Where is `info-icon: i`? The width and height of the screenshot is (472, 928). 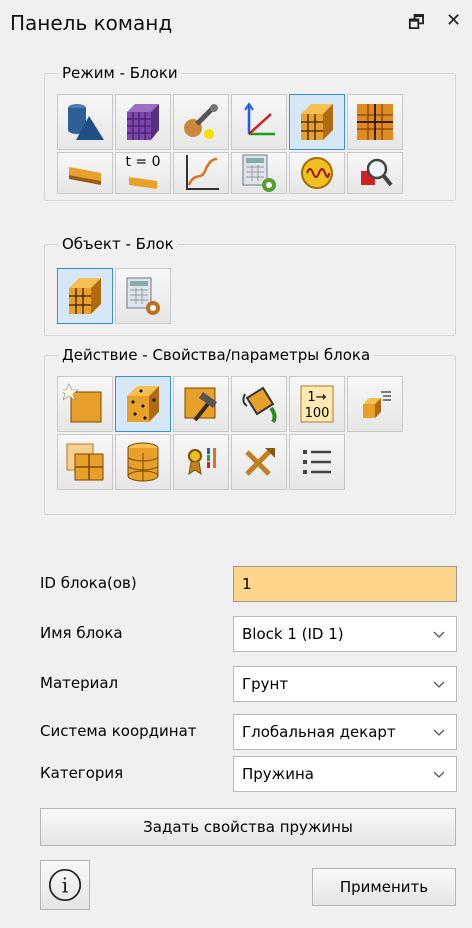
info-icon: i is located at coordinates (65, 885).